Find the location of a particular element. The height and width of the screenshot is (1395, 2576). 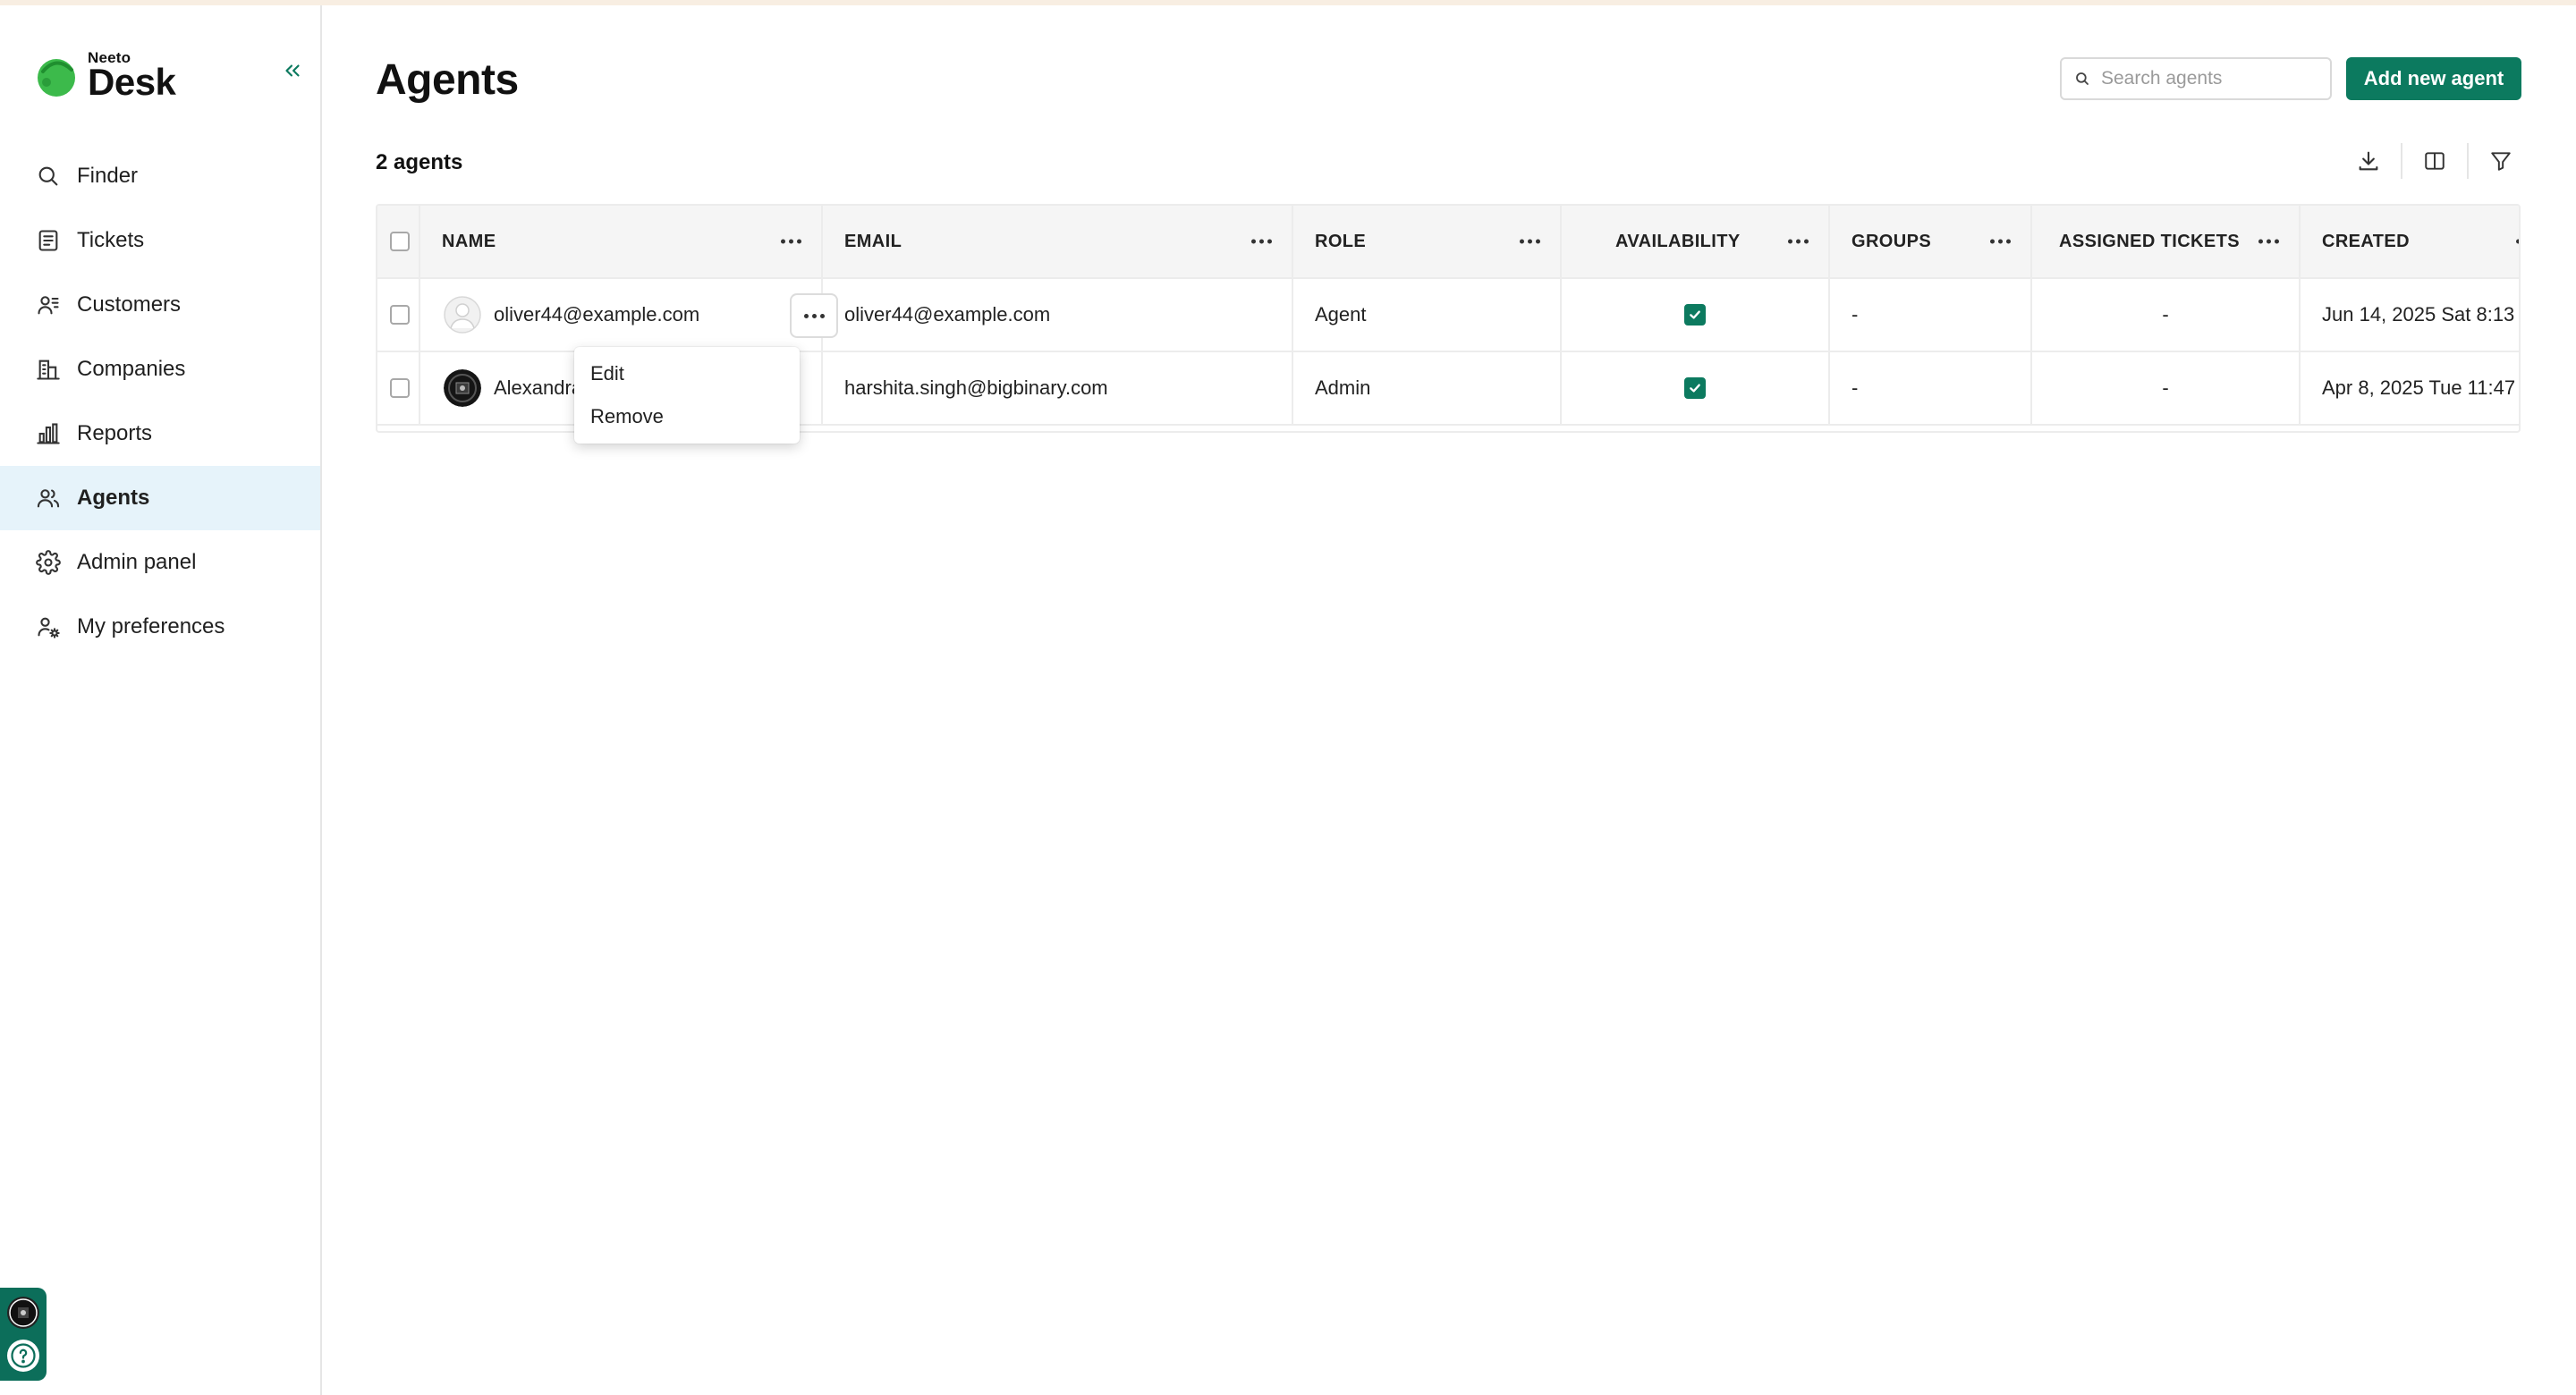

column-label: CREATED is located at coordinates (2366, 241).